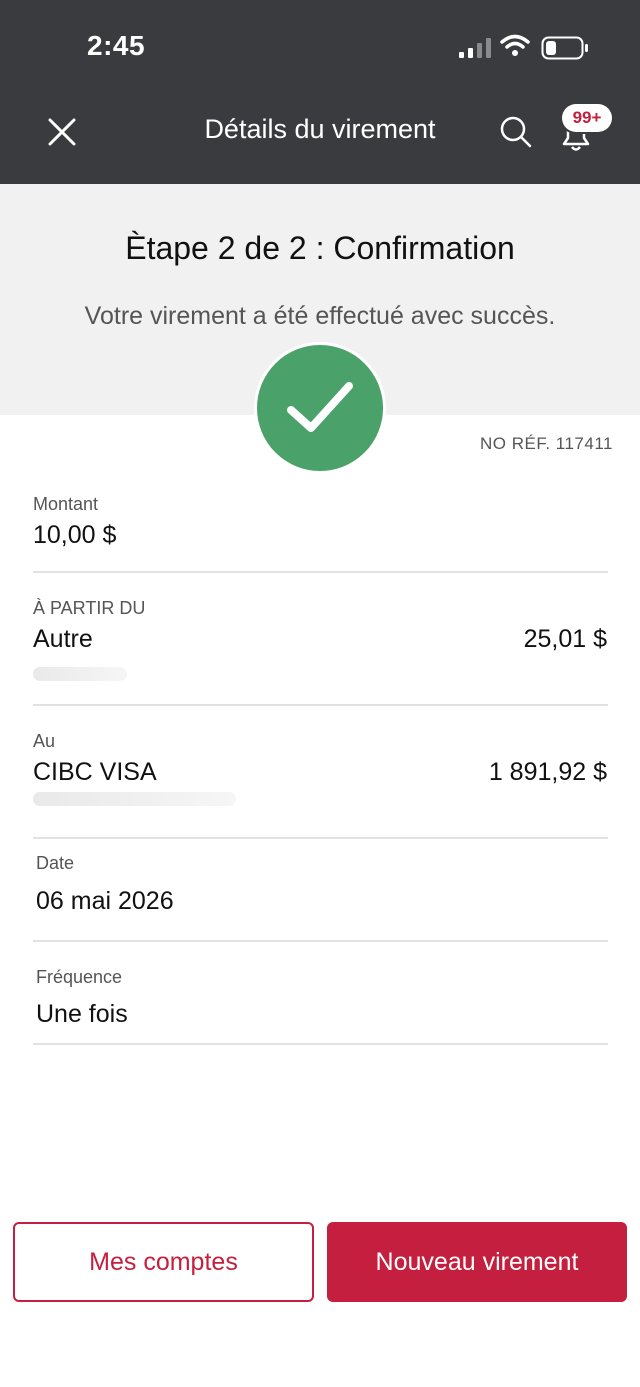 The image size is (640, 1387). What do you see at coordinates (564, 48) in the screenshot?
I see `battery-icon` at bounding box center [564, 48].